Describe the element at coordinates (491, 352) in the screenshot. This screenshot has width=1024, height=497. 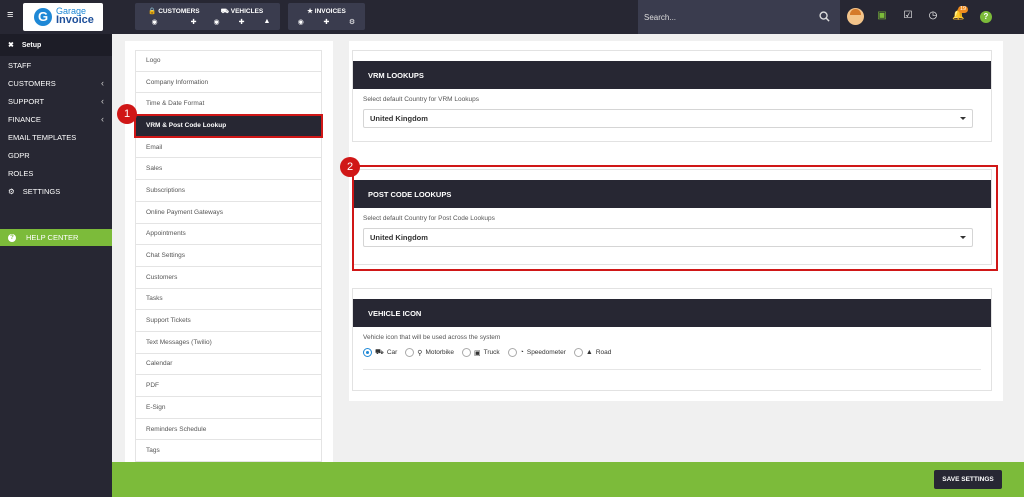
I see `vehicle-icon-option-label: Truck` at that location.